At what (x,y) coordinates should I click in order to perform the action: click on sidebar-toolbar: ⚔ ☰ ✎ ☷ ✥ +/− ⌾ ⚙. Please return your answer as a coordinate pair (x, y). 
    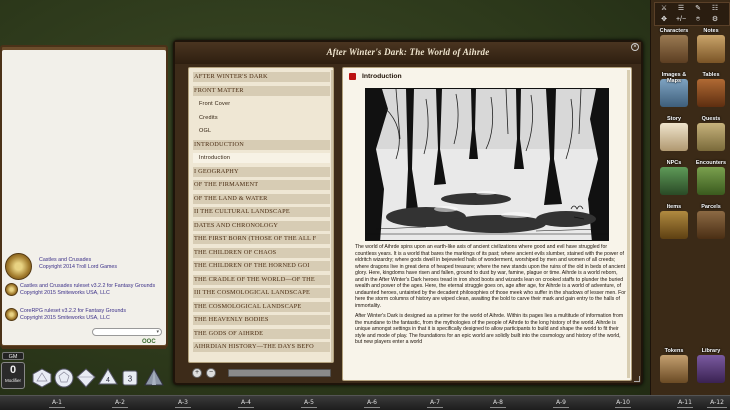
    Looking at the image, I should click on (692, 14).